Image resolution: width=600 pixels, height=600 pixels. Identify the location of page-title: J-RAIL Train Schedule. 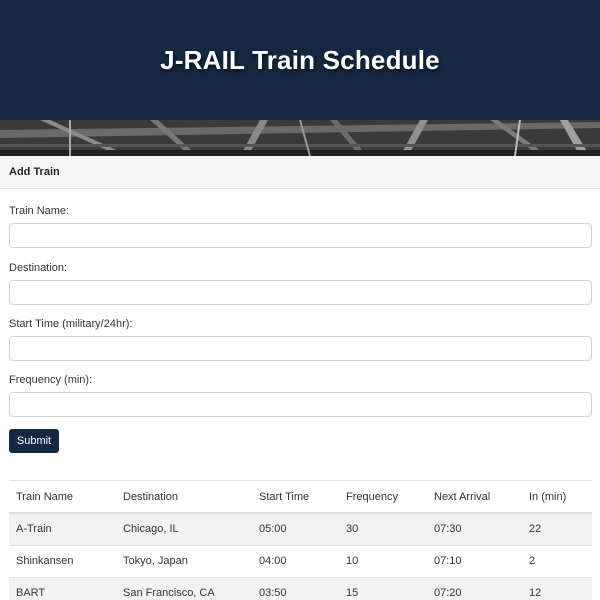
(300, 59).